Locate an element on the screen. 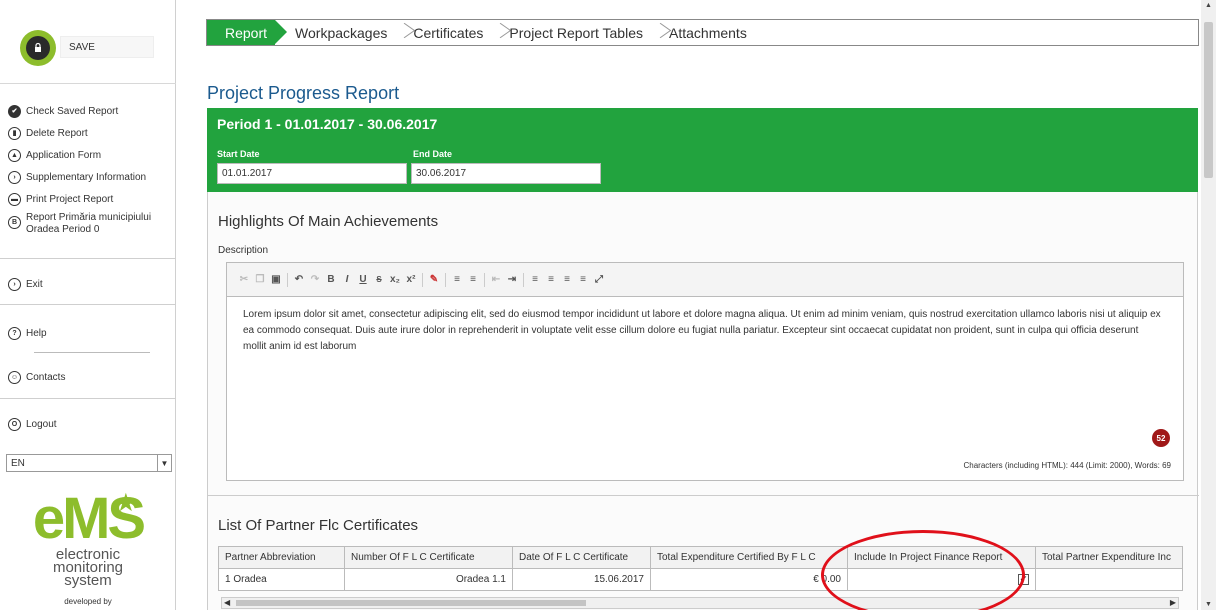 Image resolution: width=1216 pixels, height=610 pixels. tab-workpackages: Workpackages is located at coordinates (351, 32).